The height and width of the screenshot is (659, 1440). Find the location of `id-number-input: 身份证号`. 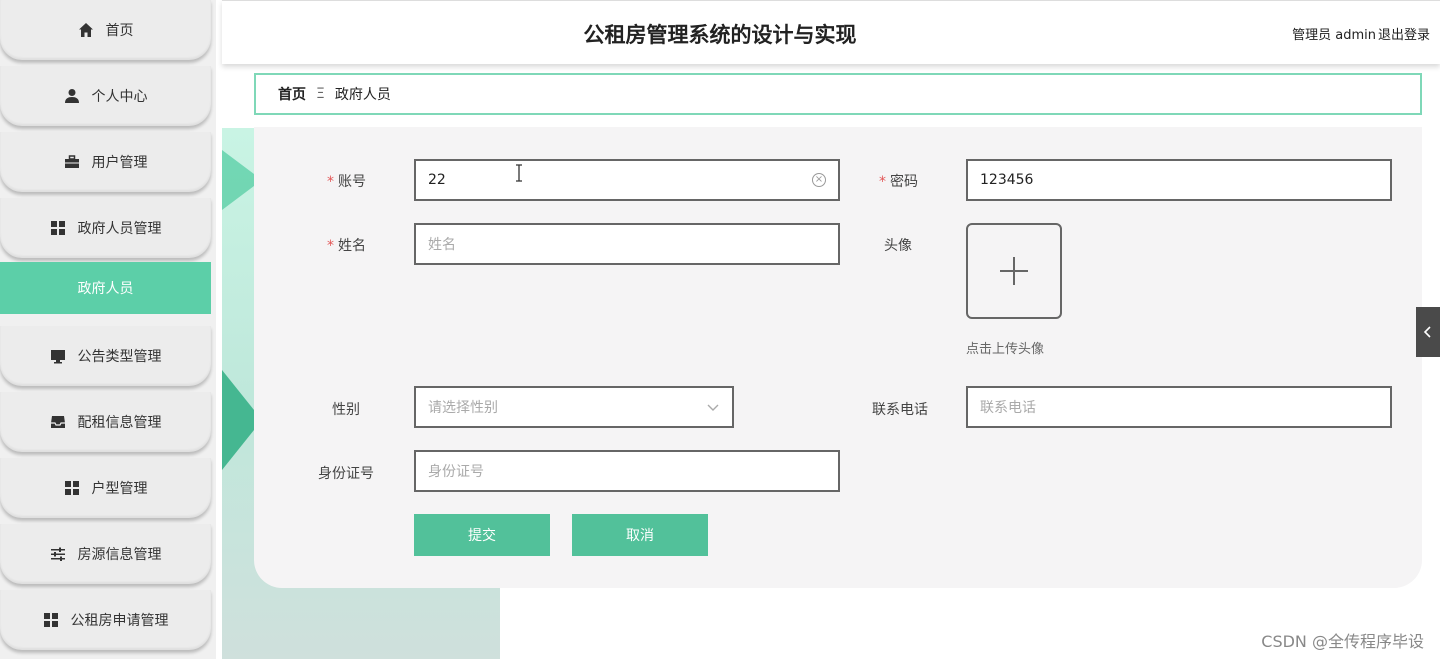

id-number-input: 身份证号 is located at coordinates (627, 471).